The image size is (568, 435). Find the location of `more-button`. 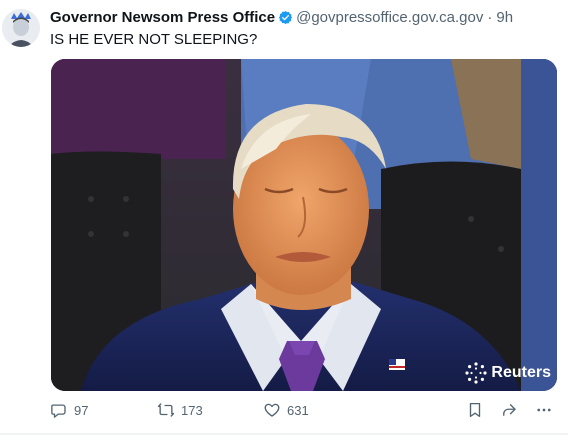

more-button is located at coordinates (547, 410).